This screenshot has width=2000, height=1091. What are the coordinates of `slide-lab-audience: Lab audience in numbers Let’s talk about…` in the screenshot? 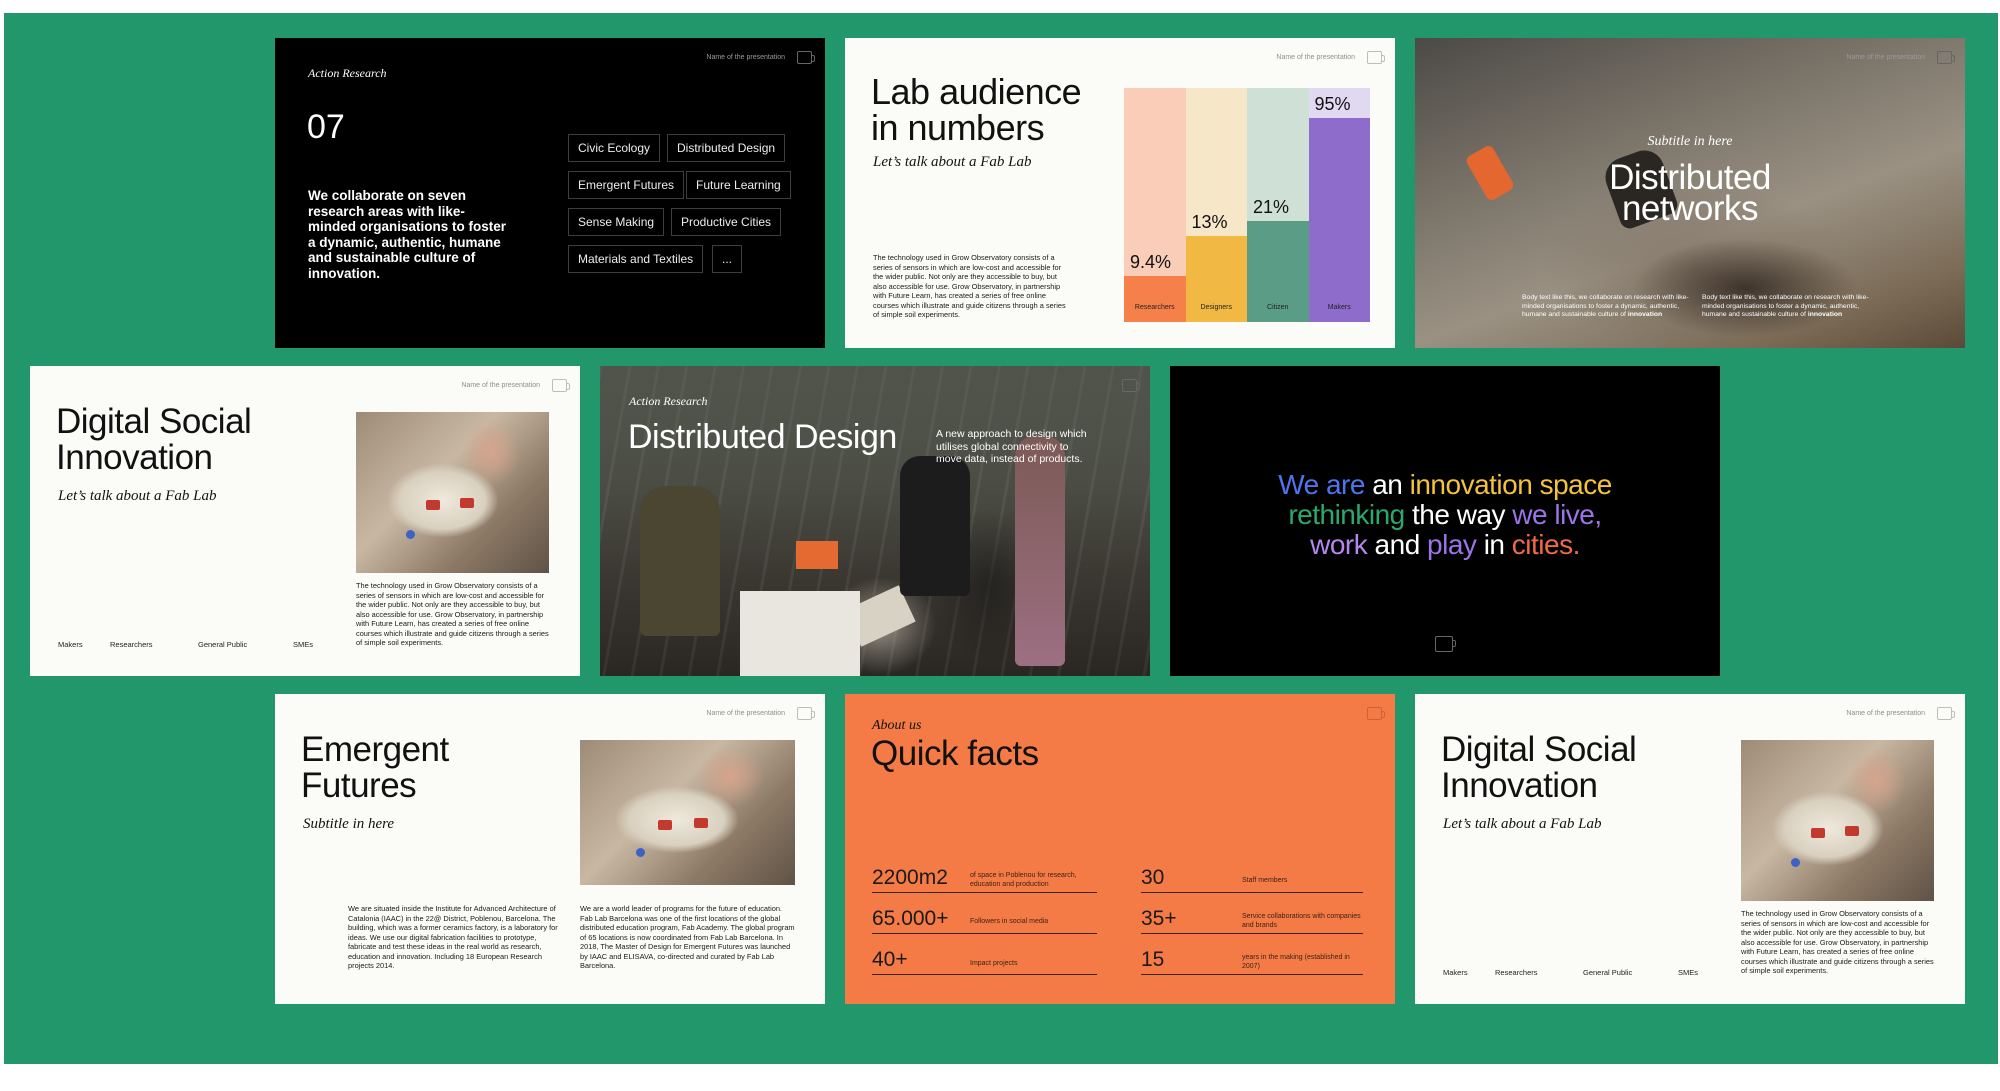 It's located at (1120, 193).